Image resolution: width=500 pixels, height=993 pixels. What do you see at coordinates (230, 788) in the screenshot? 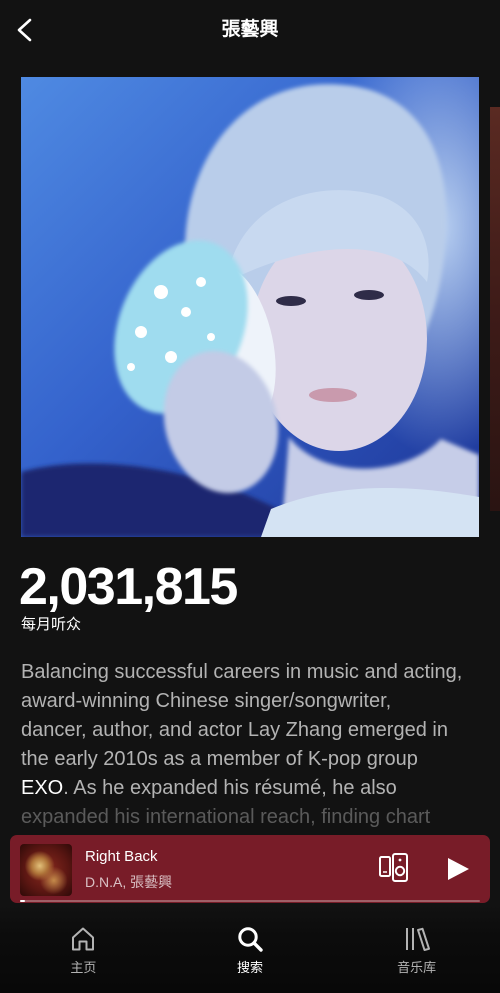
I see `bio-line-text: . As he expanded his résumé, he also` at bounding box center [230, 788].